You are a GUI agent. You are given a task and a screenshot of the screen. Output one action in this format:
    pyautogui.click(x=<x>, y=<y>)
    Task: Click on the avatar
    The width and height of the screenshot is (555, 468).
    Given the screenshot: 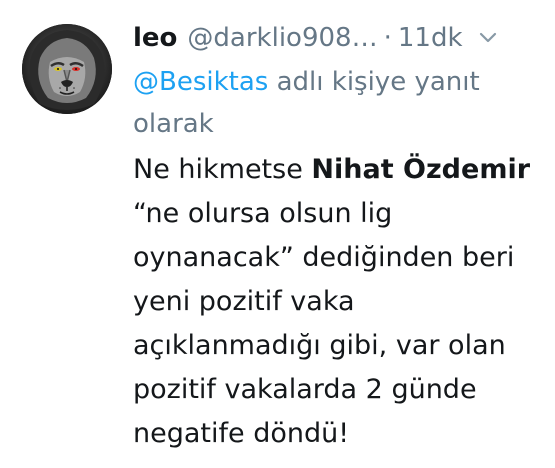 What is the action you would take?
    pyautogui.click(x=67, y=69)
    